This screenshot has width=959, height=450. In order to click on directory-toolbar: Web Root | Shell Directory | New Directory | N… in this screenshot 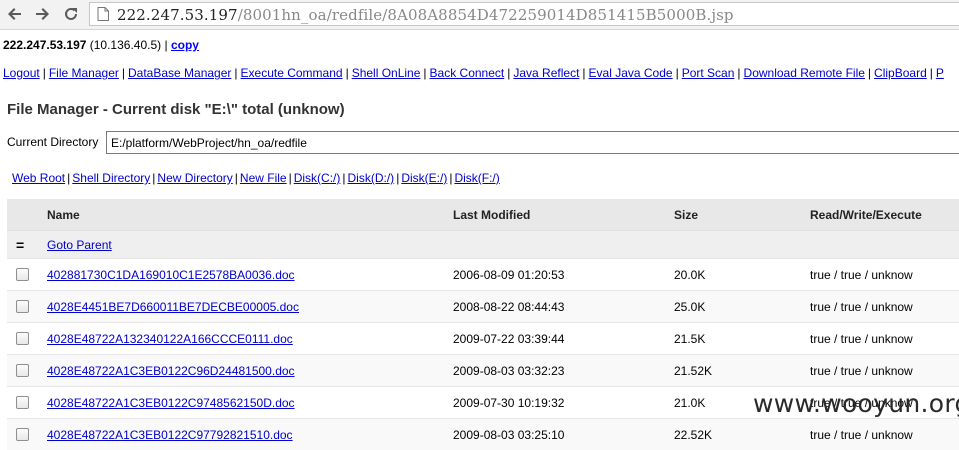, I will do `click(256, 178)`.